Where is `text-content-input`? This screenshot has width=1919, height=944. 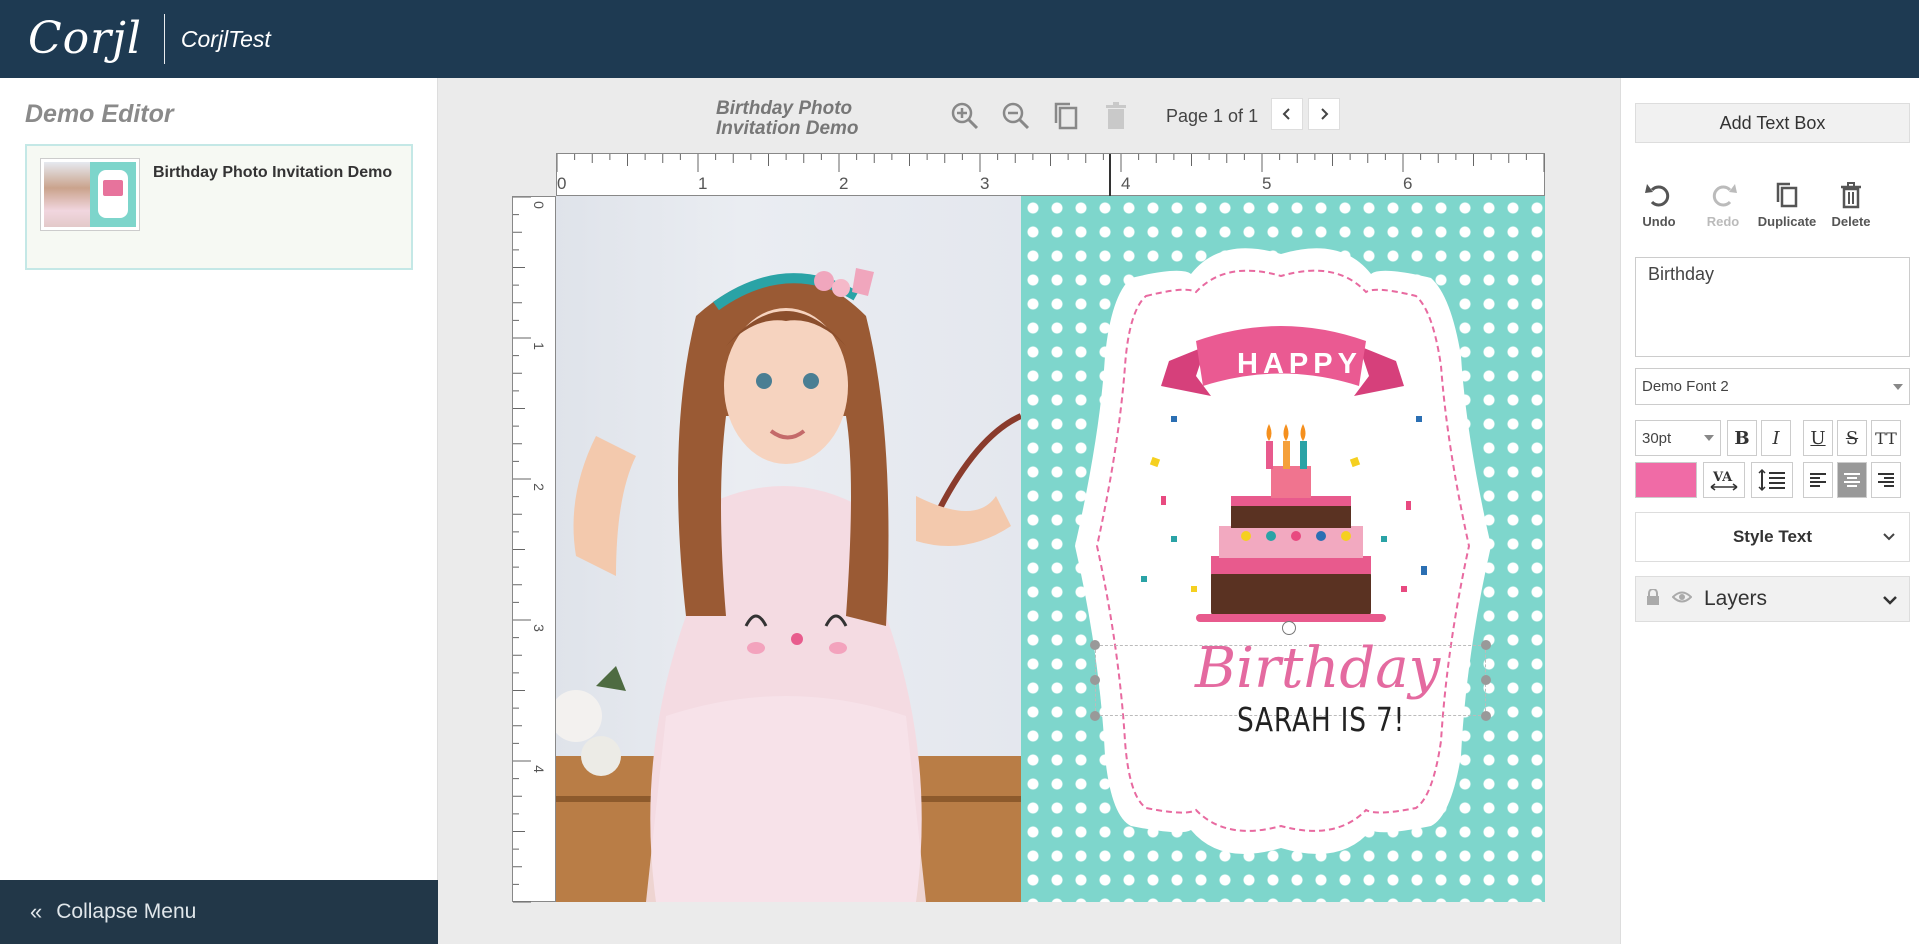
text-content-input is located at coordinates (1772, 307).